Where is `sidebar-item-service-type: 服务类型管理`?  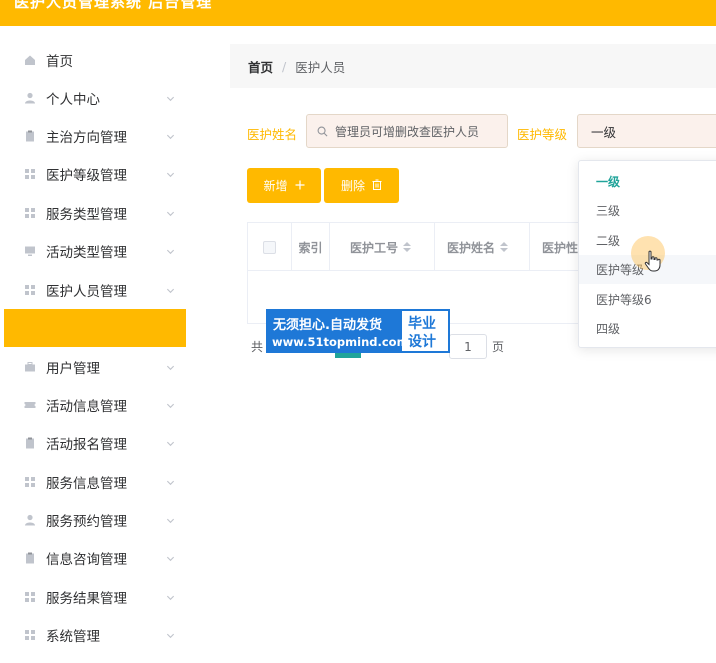
sidebar-item-service-type: 服务类型管理 is located at coordinates (93, 213).